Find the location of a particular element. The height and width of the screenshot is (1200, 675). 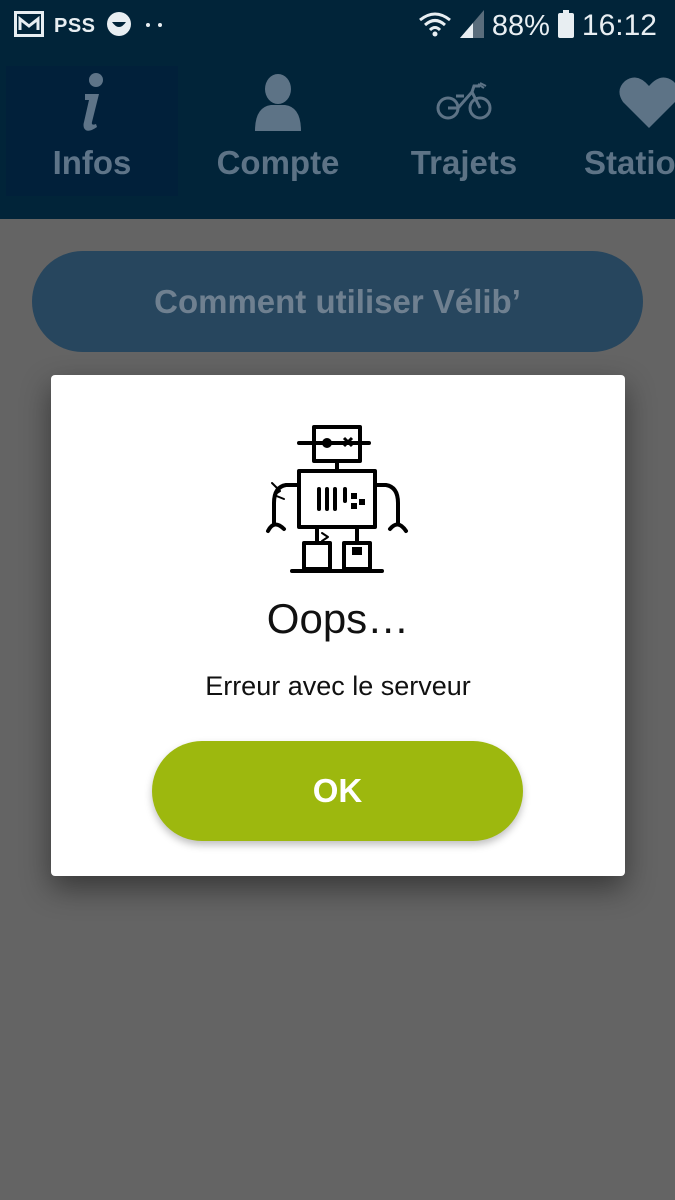

tab-label: Trajets is located at coordinates (464, 162).